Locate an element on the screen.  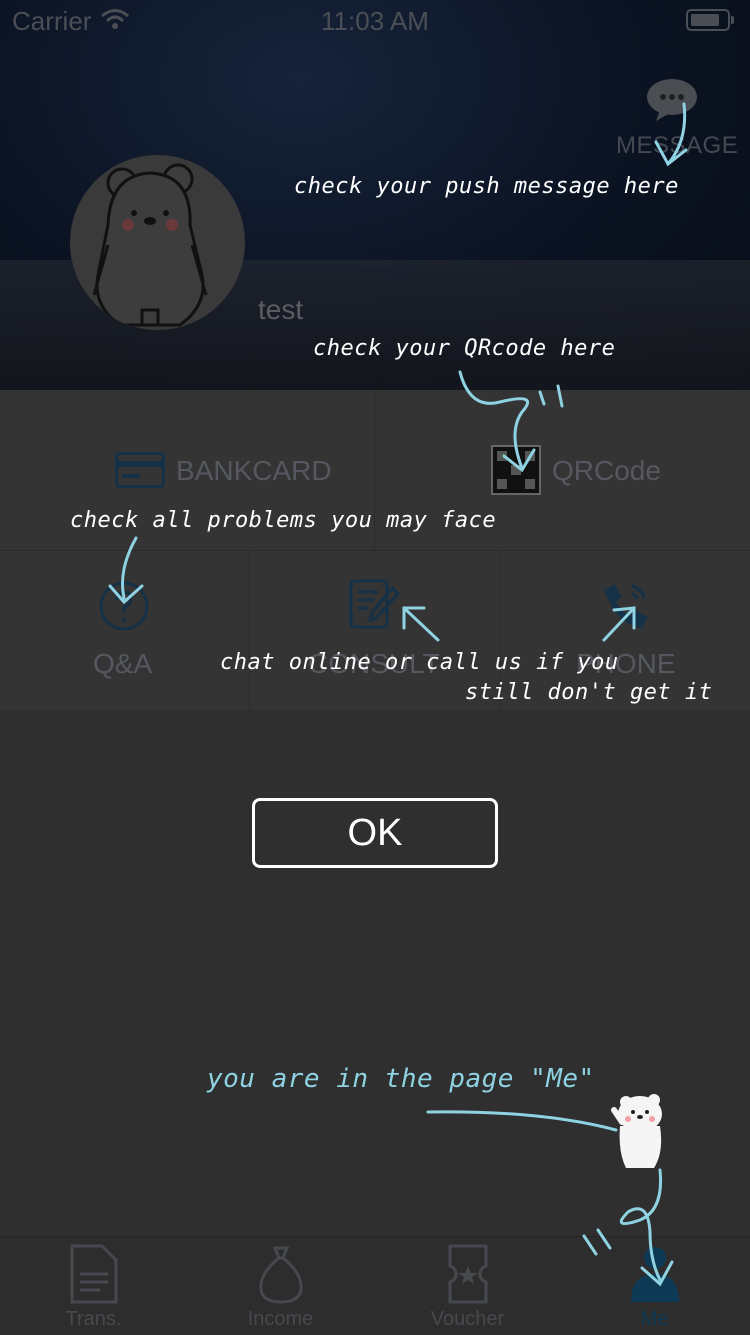
money-bag-icon is located at coordinates (280, 1275).